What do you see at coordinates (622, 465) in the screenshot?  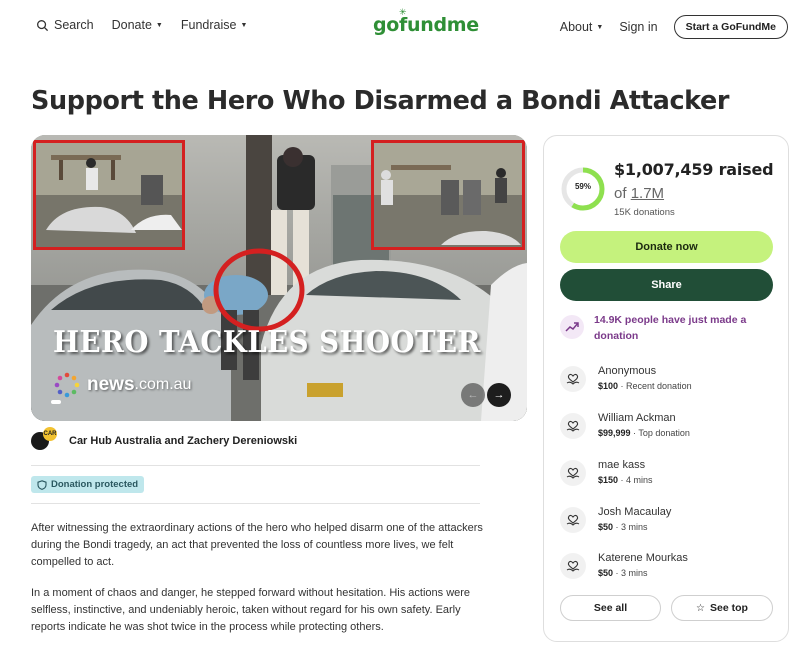 I see `donor-name: mae kass` at bounding box center [622, 465].